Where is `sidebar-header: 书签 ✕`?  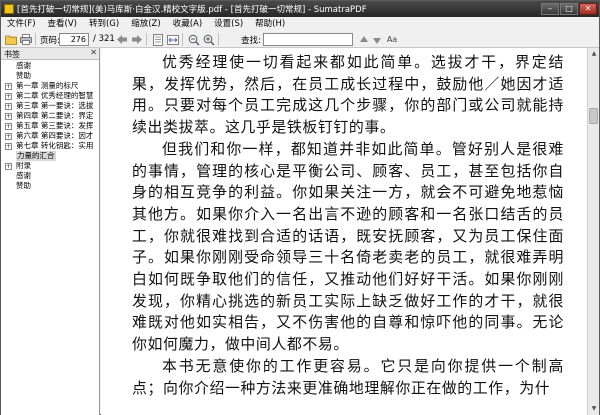
sidebar-header: 书签 ✕ is located at coordinates (50, 54).